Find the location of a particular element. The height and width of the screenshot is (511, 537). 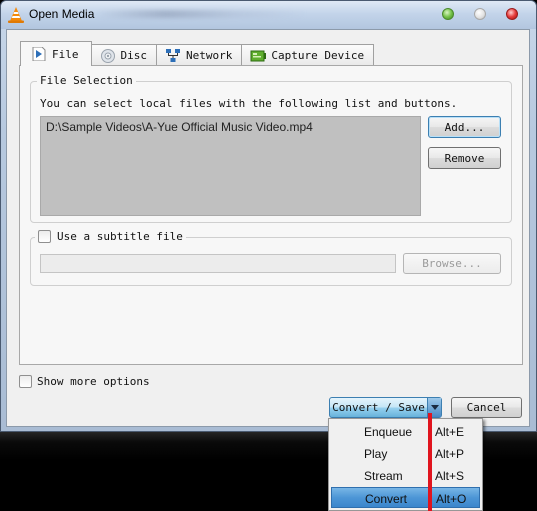

menu-item-shortcut: Alt+E is located at coordinates (450, 432).